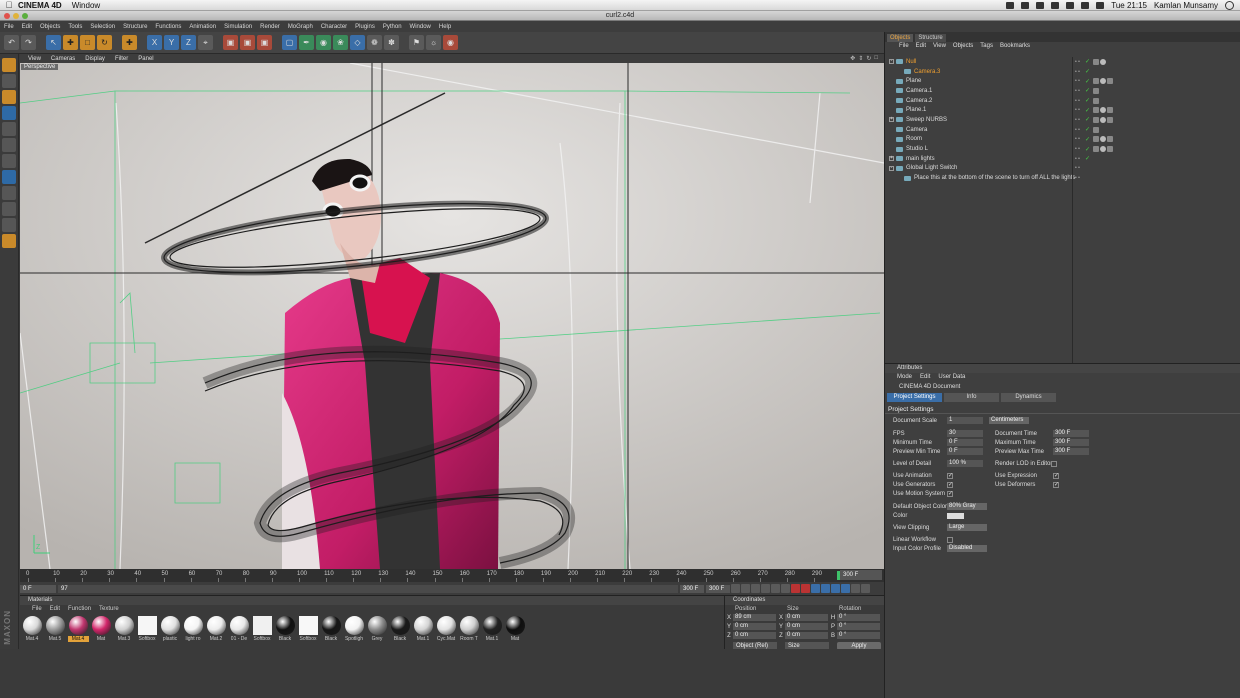  I want to click on use-expression-checkbox: ✓, so click(1056, 475).